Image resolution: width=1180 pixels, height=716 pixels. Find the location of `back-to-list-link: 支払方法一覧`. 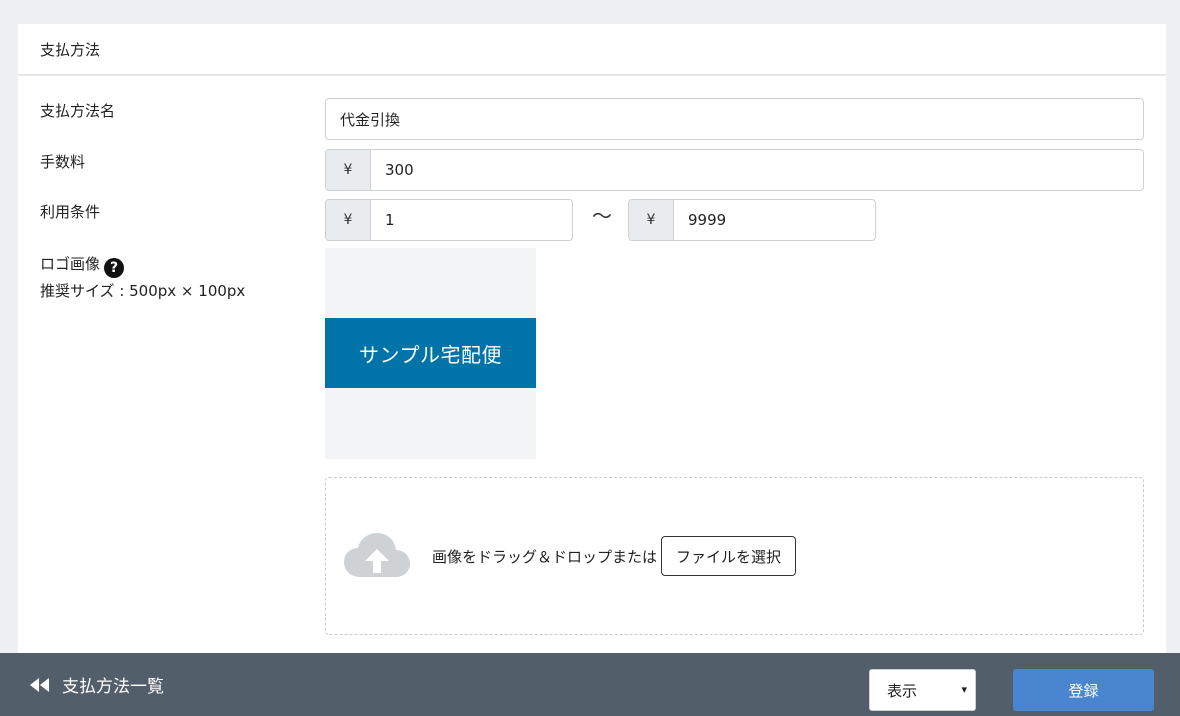

back-to-list-link: 支払方法一覧 is located at coordinates (97, 684).